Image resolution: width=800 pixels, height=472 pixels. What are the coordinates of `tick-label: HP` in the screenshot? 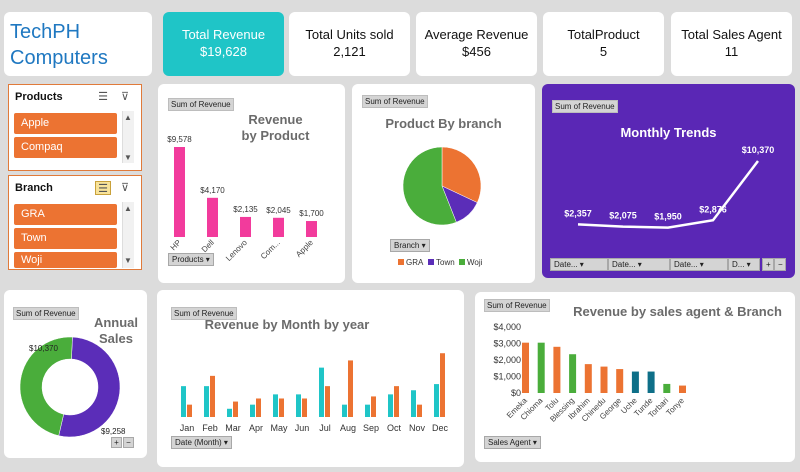 It's located at (176, 245).